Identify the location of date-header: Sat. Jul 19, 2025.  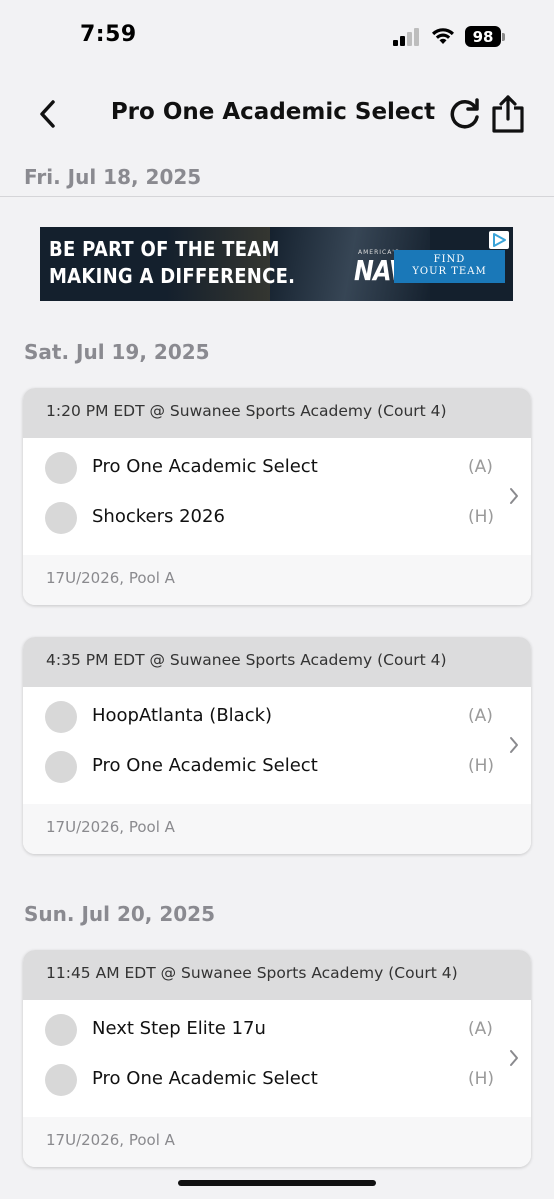
(117, 352).